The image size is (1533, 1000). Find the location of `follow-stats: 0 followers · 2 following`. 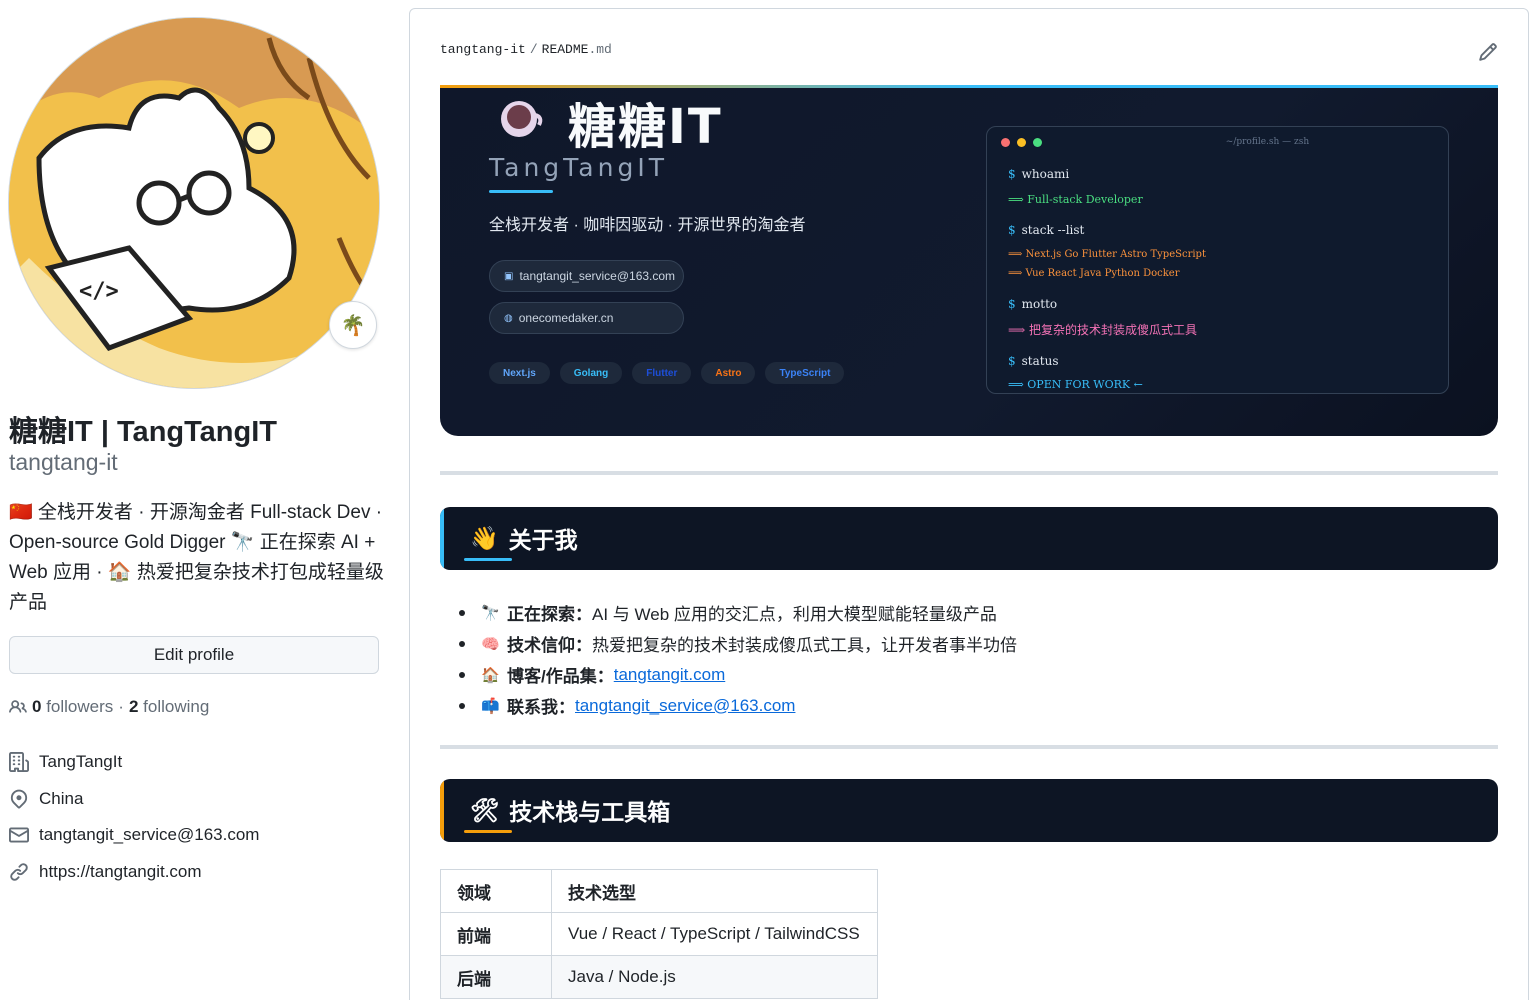

follow-stats: 0 followers · 2 following is located at coordinates (109, 707).